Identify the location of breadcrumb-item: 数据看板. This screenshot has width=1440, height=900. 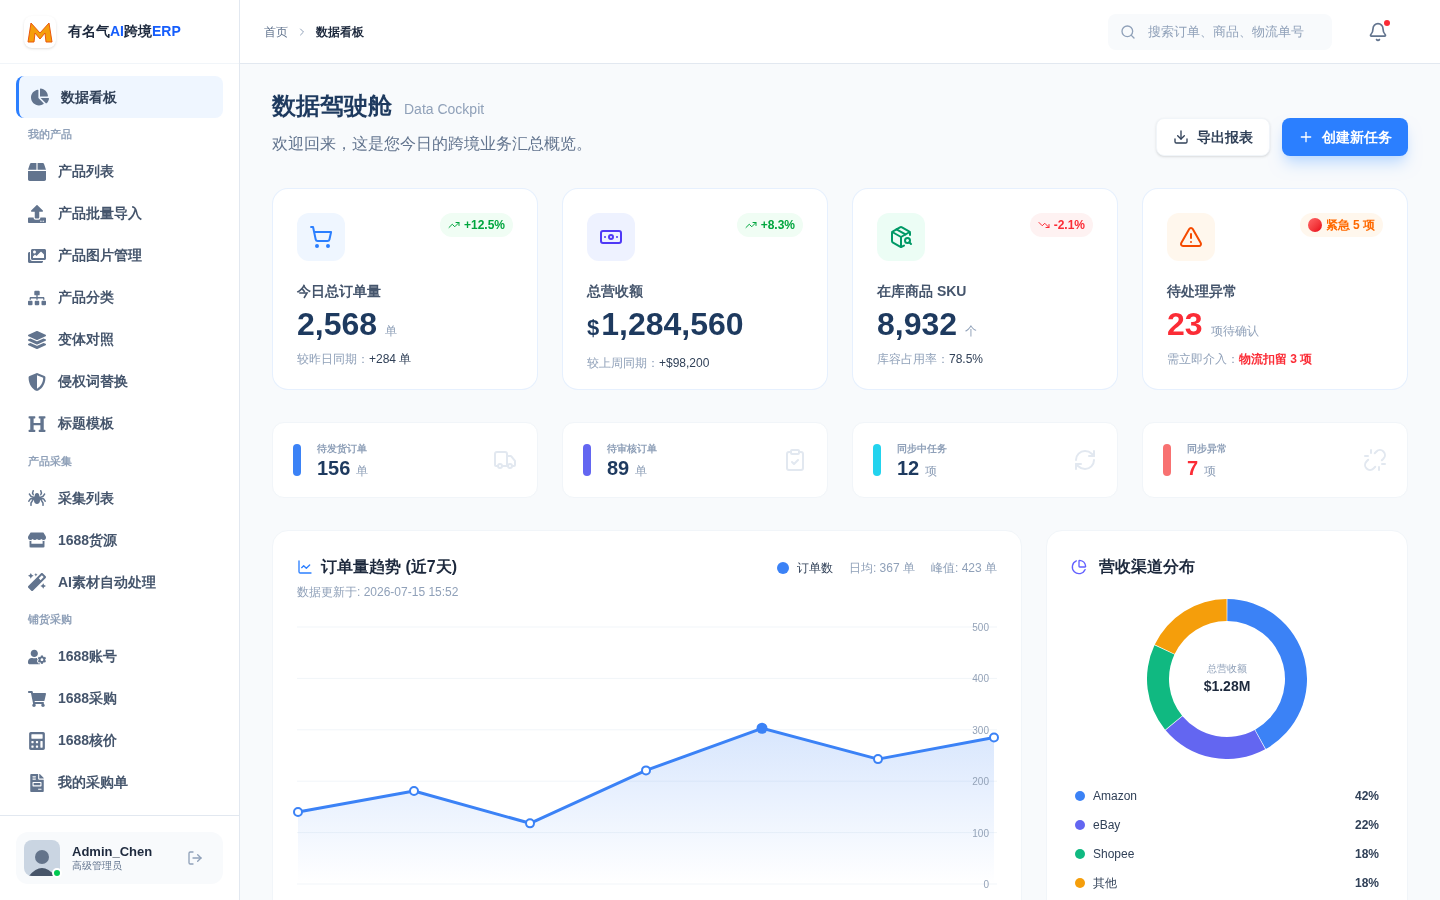
(340, 32).